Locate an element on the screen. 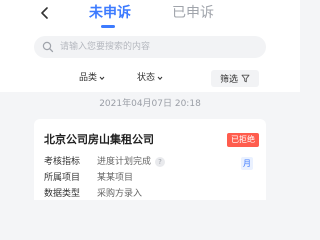 This screenshot has height=240, width=320. category-filter-label: 品类 is located at coordinates (88, 78).